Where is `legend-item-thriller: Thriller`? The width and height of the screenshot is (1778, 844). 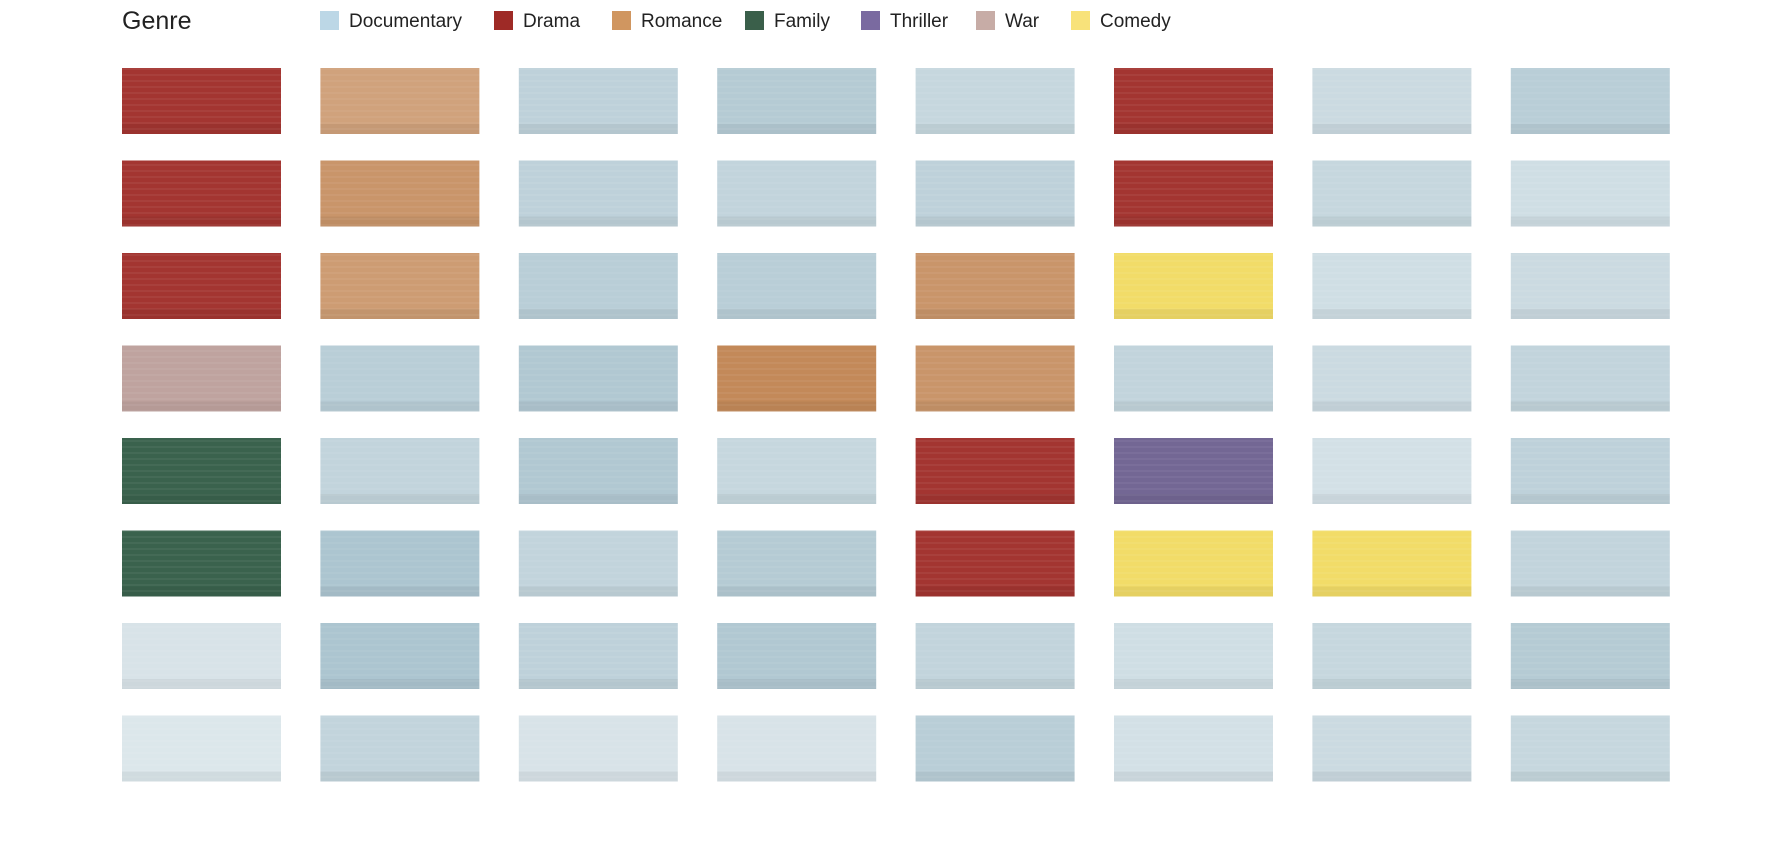 legend-item-thriller: Thriller is located at coordinates (905, 21).